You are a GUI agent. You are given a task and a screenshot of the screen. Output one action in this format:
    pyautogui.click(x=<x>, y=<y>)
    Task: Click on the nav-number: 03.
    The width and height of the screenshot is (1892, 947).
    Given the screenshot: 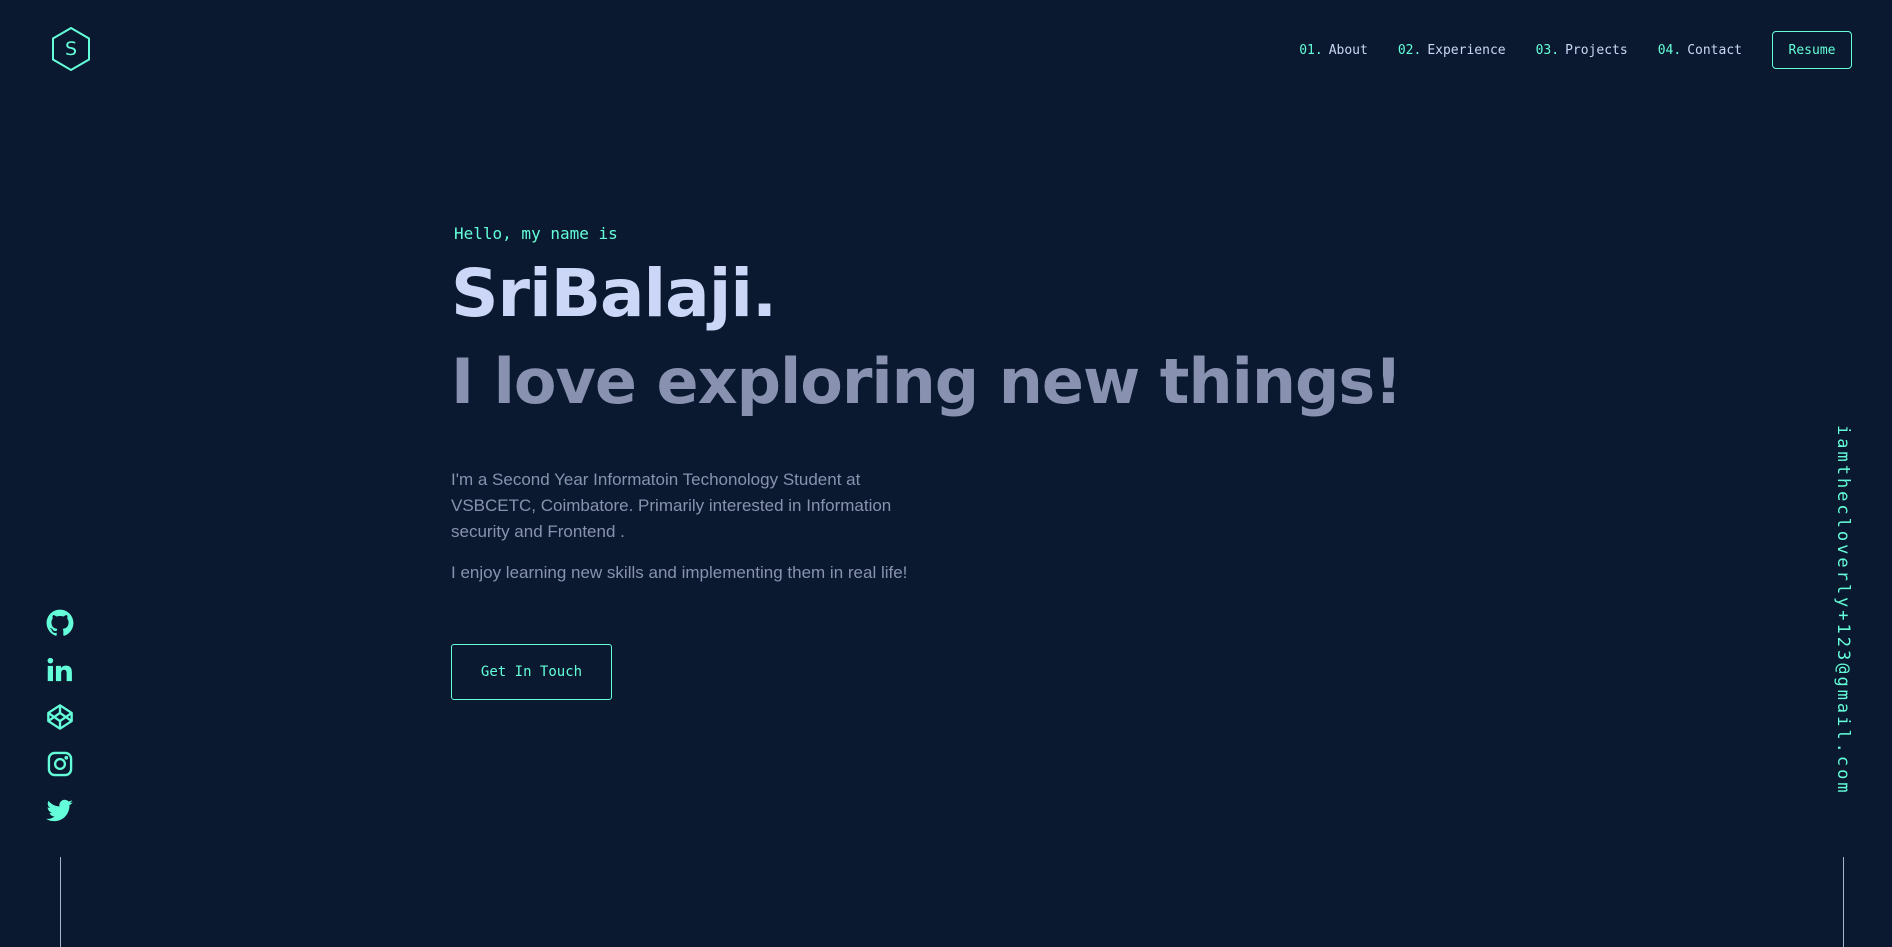 What is the action you would take?
    pyautogui.click(x=1547, y=50)
    